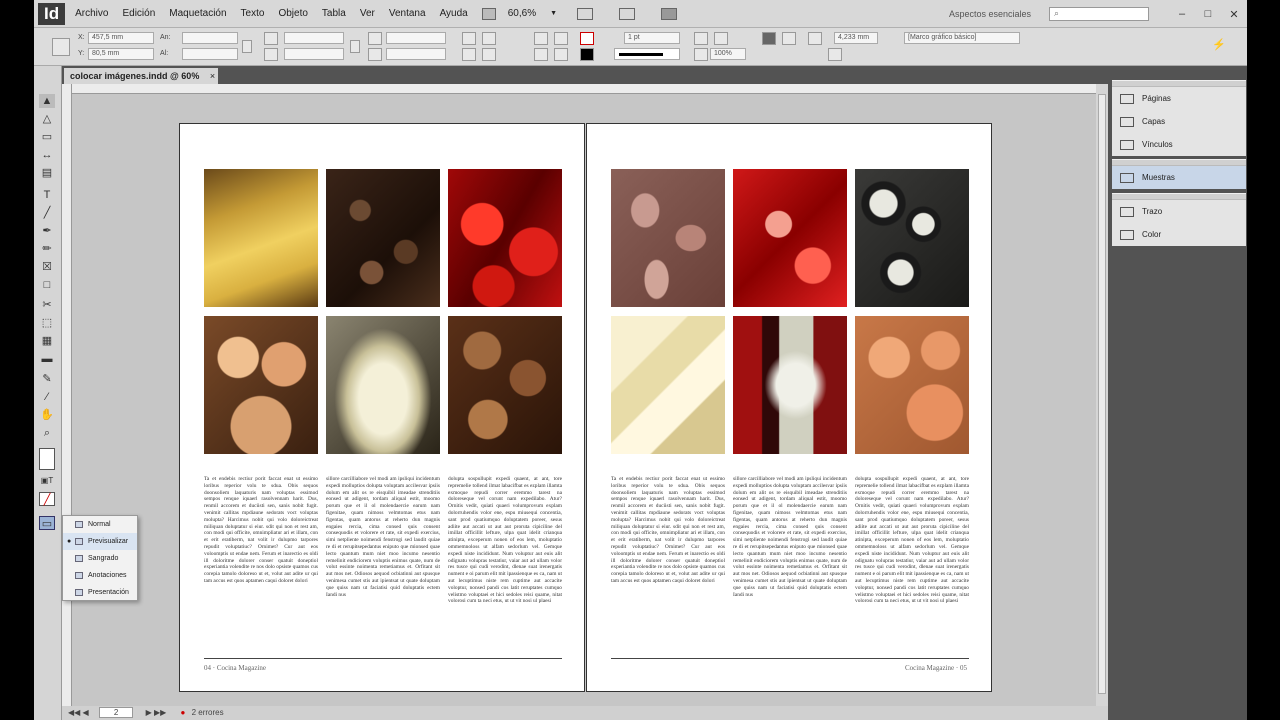 The image size is (1280, 720). I want to click on fill-stroke-icon, so click(47, 459).